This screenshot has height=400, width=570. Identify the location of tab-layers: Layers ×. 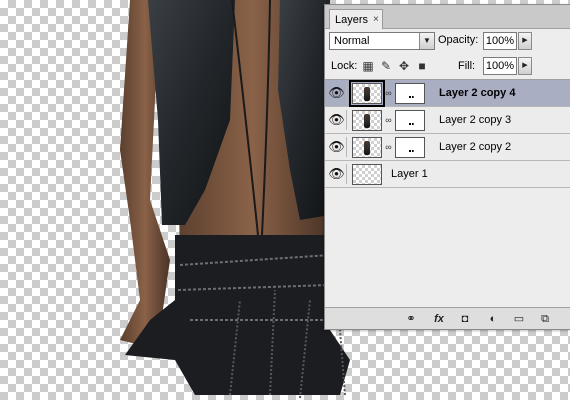
(356, 19).